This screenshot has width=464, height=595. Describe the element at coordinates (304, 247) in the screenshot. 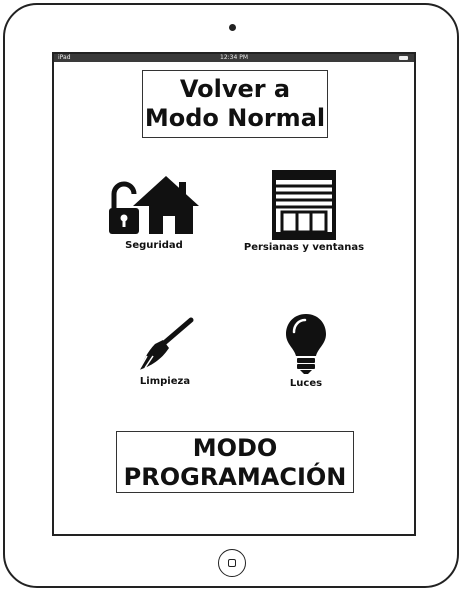

I see `tile-label-persianas-ventanas: Persianas y ventanas` at that location.